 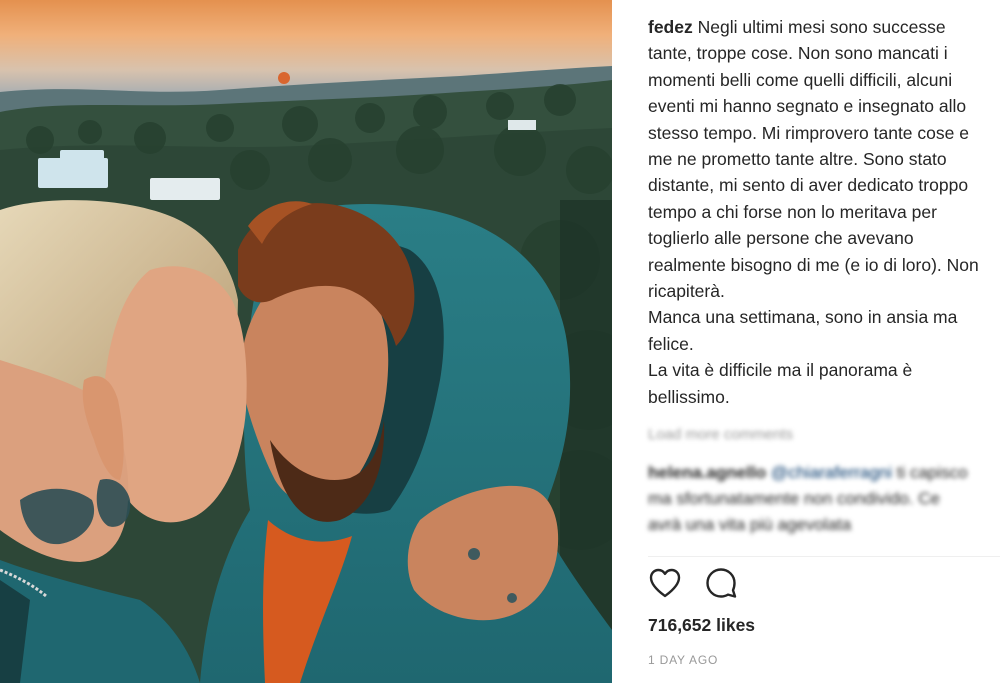 What do you see at coordinates (831, 472) in the screenshot?
I see `comment-mention-link: @chiaraferragni` at bounding box center [831, 472].